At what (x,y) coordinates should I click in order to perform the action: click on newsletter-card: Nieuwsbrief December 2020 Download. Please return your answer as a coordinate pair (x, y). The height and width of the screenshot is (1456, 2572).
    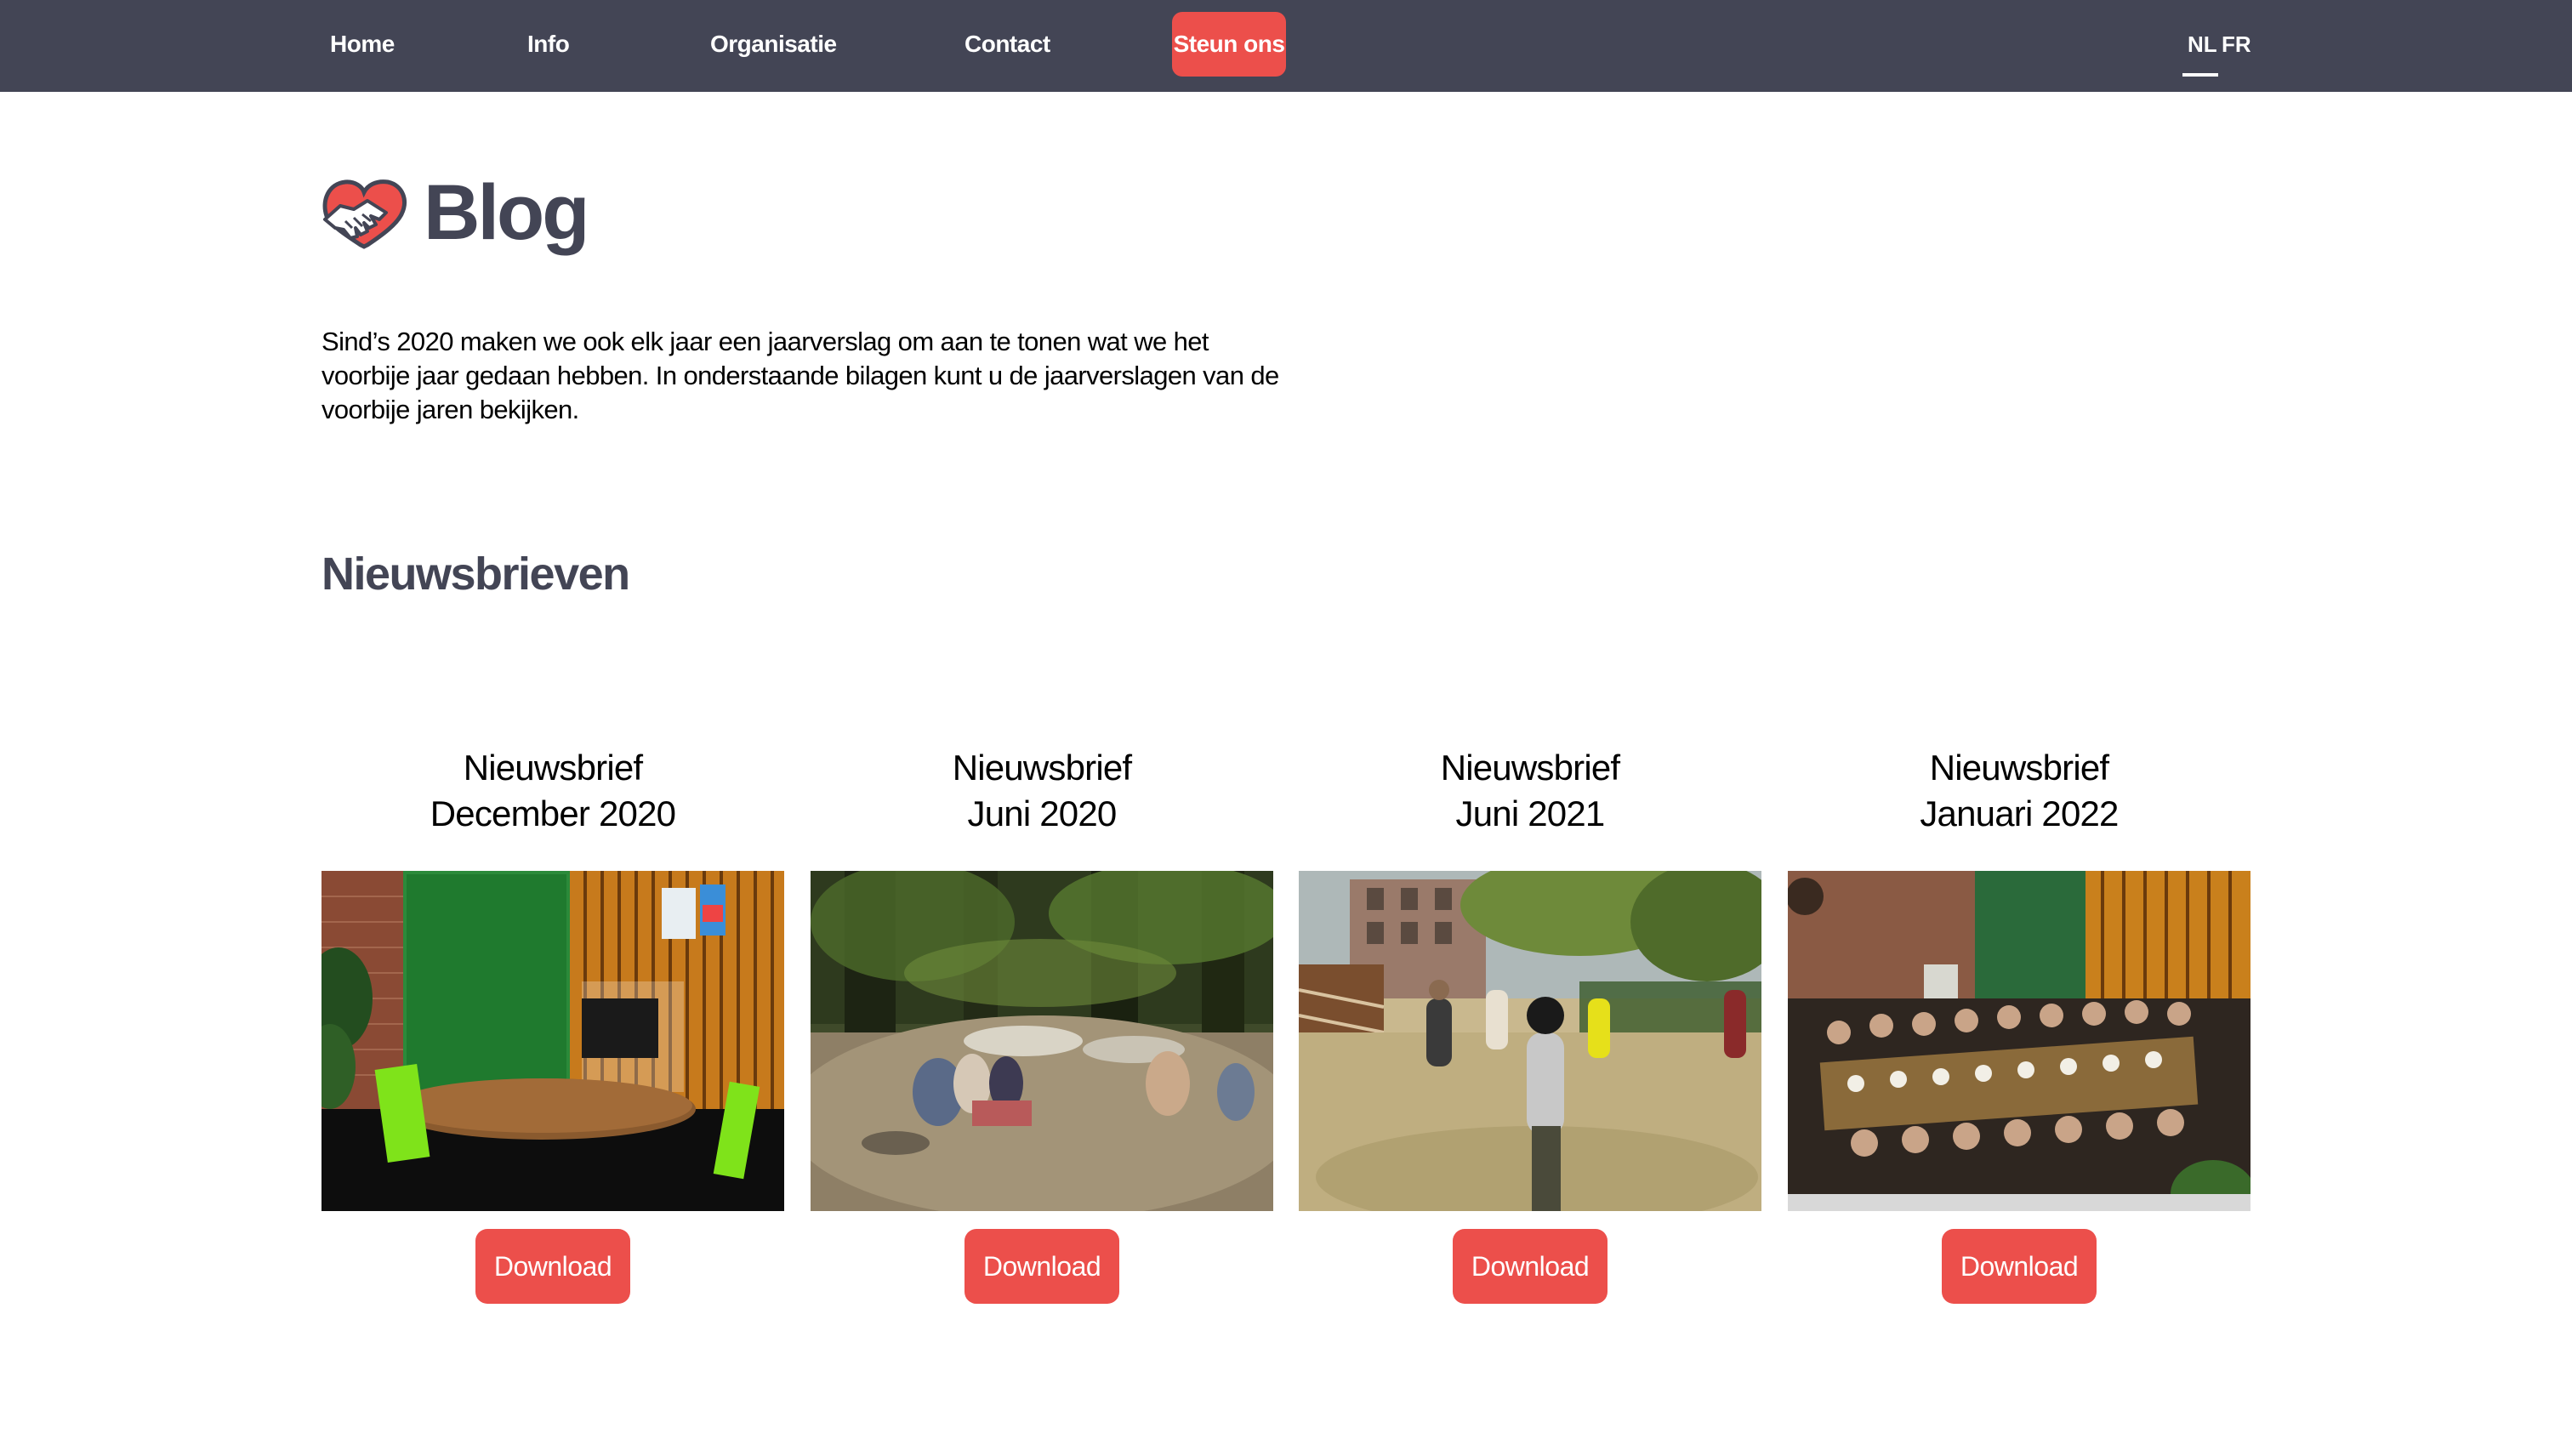
    Looking at the image, I should click on (553, 1026).